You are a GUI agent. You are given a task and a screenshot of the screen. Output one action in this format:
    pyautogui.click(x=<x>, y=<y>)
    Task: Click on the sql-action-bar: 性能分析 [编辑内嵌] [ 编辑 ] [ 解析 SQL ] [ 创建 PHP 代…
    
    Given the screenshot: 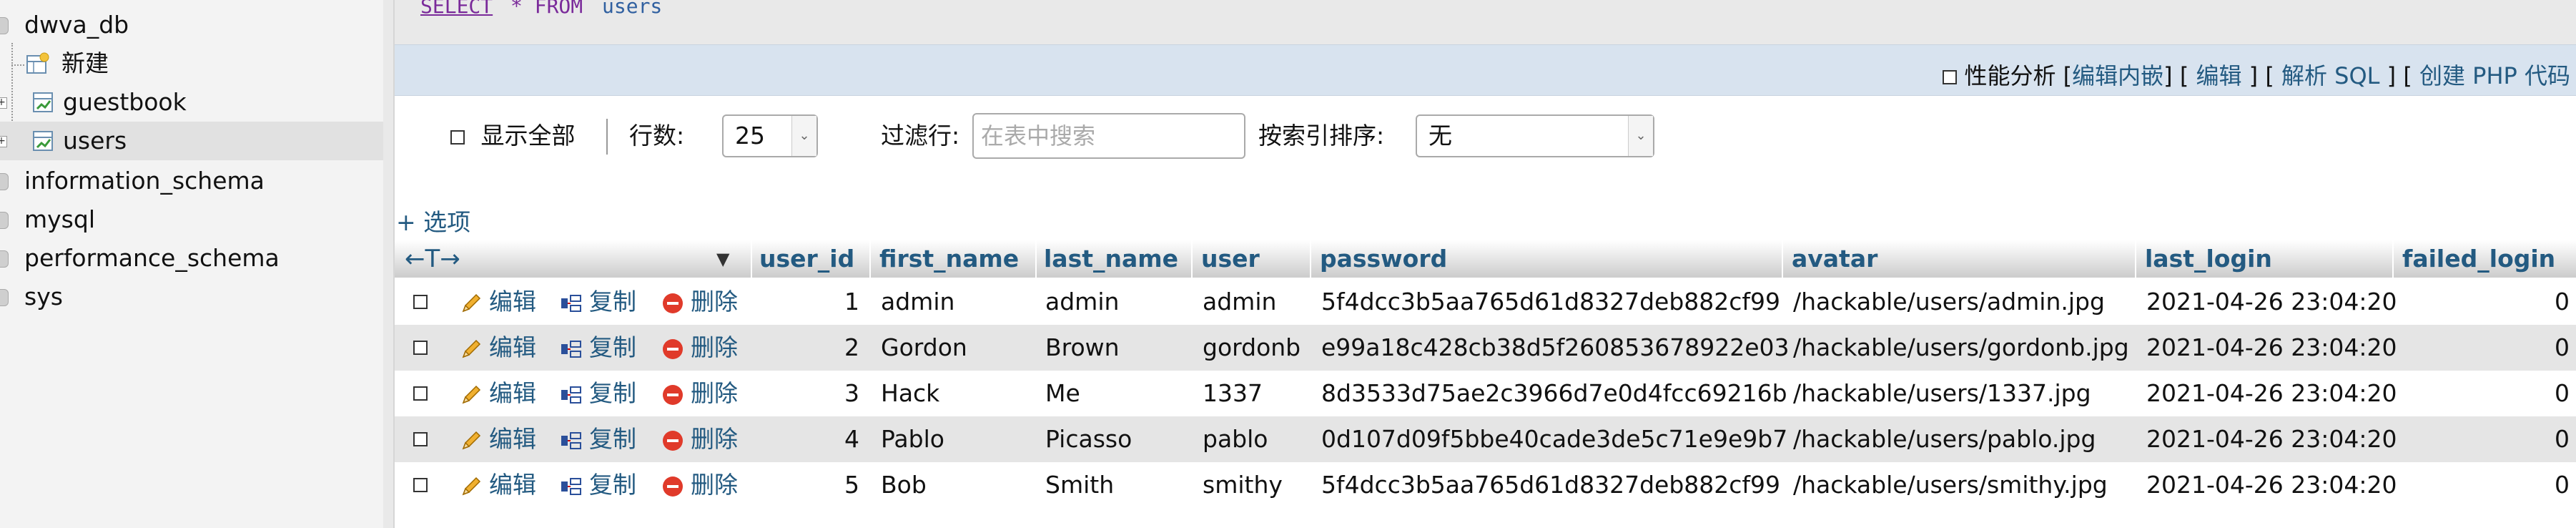 What is the action you would take?
    pyautogui.click(x=1485, y=70)
    